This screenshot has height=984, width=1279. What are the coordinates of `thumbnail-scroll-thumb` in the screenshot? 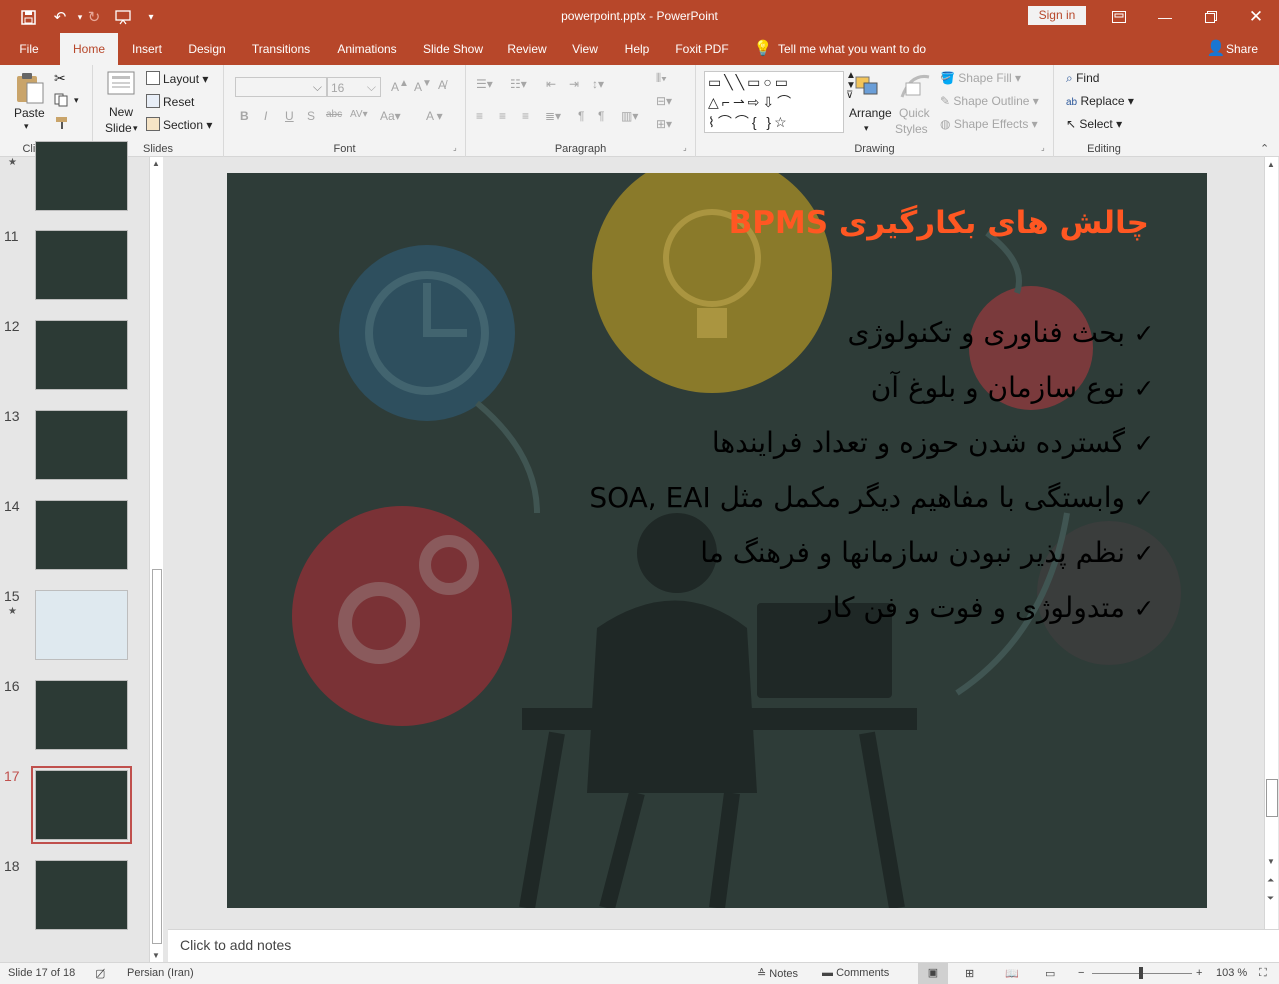 It's located at (157, 756).